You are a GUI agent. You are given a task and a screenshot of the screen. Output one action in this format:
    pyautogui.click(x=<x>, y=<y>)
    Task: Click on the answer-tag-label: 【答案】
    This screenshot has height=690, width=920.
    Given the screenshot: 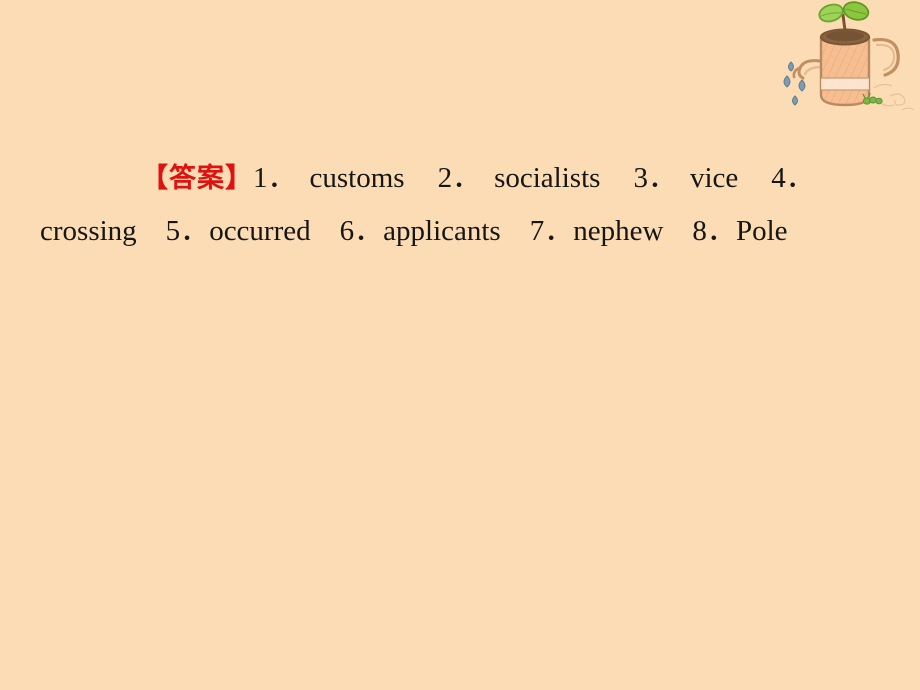 What is the action you would take?
    pyautogui.click(x=197, y=178)
    